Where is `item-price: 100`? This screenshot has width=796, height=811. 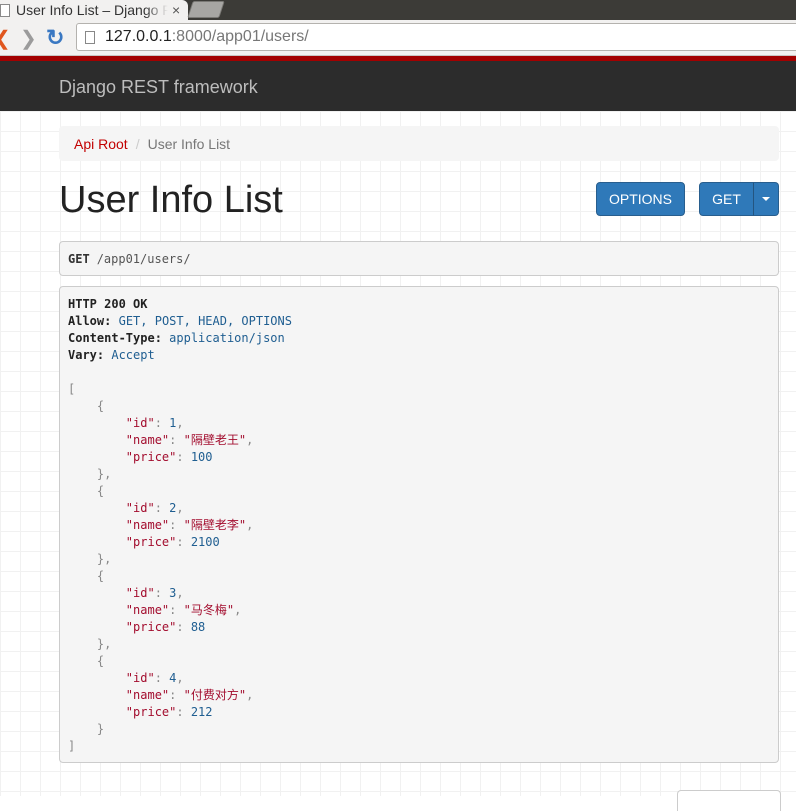 item-price: 100 is located at coordinates (201, 457).